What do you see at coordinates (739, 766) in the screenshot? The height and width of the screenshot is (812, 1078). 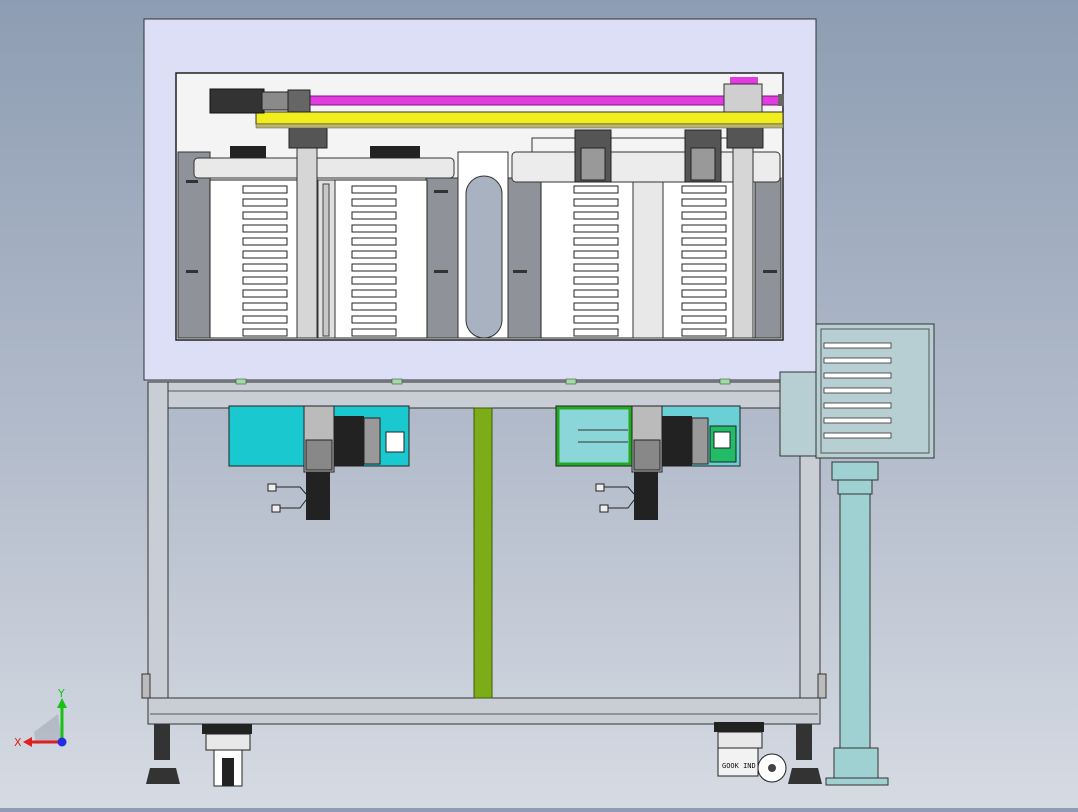 I see `caster-brand-label: GOOK IND` at bounding box center [739, 766].